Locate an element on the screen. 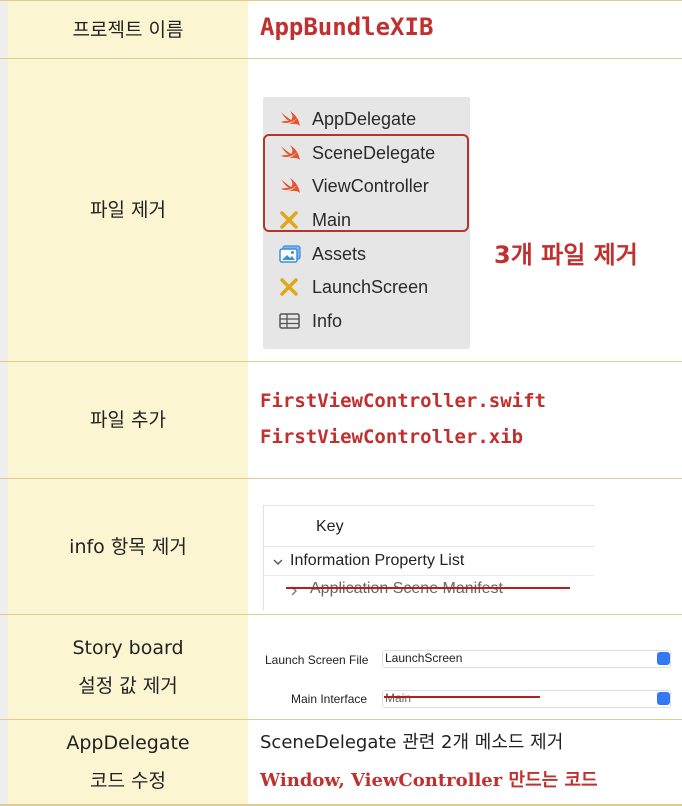 The image size is (682, 806). file-item: Assets is located at coordinates (322, 254).